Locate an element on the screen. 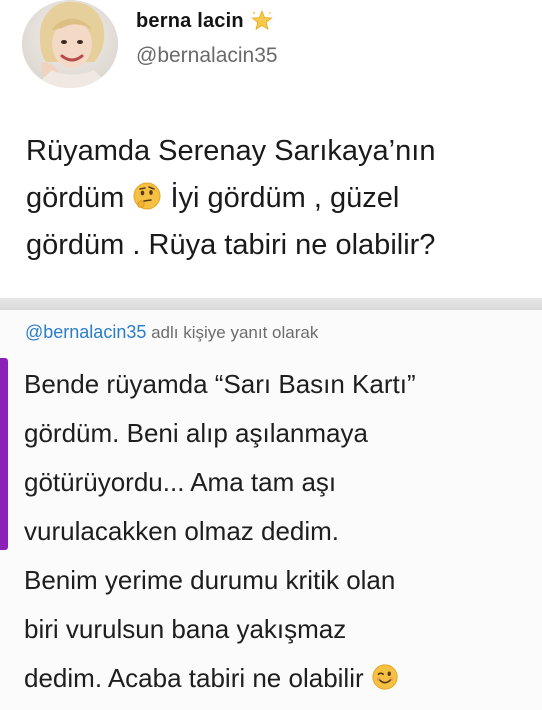 This screenshot has width=542, height=710. reply-context-text: adlı kişiye yanıt olarak is located at coordinates (232, 332).